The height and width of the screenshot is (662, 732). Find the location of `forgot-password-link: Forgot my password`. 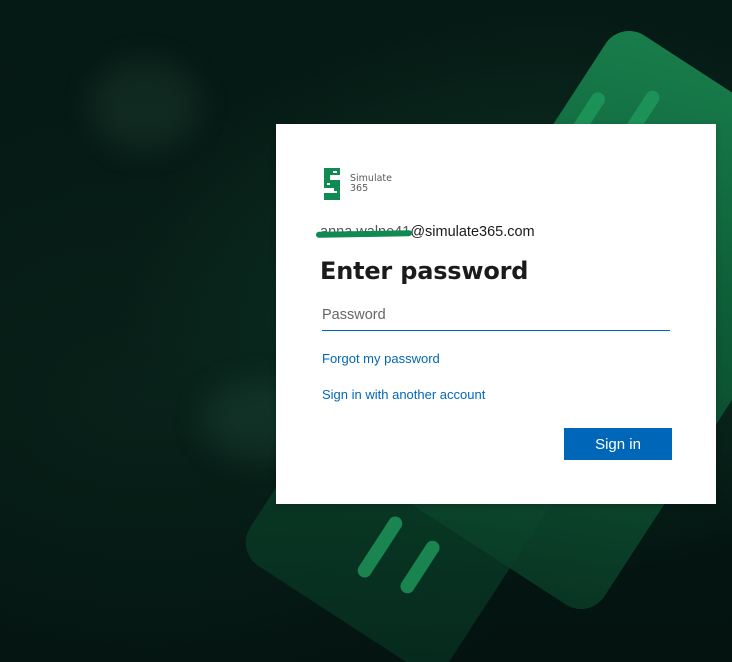

forgot-password-link: Forgot my password is located at coordinates (381, 358).